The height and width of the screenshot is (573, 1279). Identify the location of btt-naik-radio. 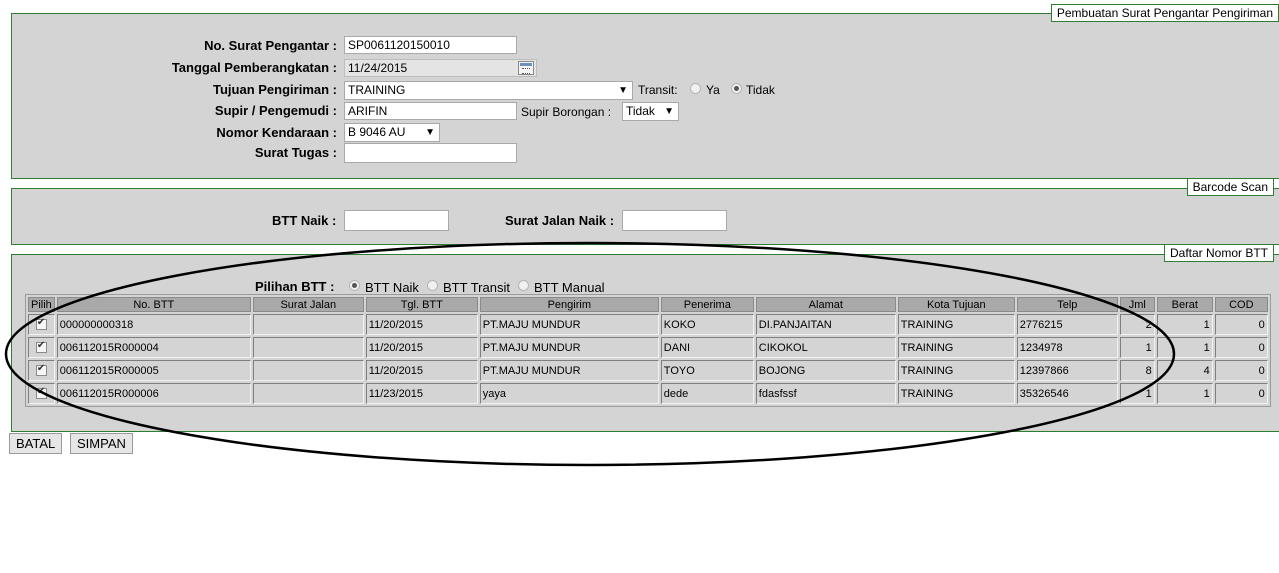
(354, 285).